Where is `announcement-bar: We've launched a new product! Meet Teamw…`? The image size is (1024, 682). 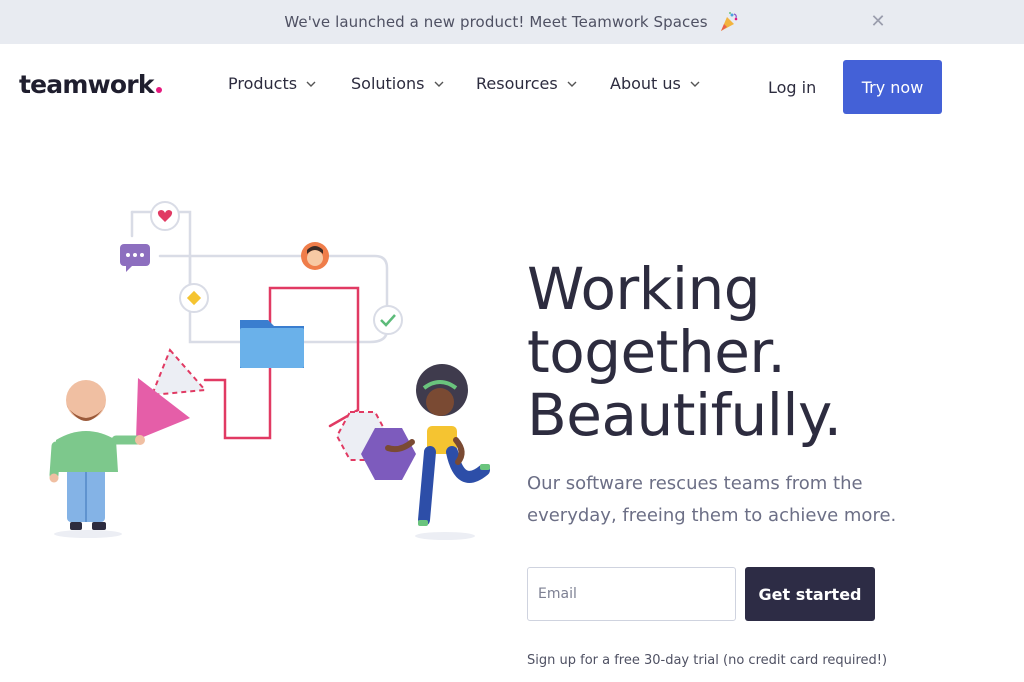
announcement-bar: We've launched a new product! Meet Teamw… is located at coordinates (512, 22).